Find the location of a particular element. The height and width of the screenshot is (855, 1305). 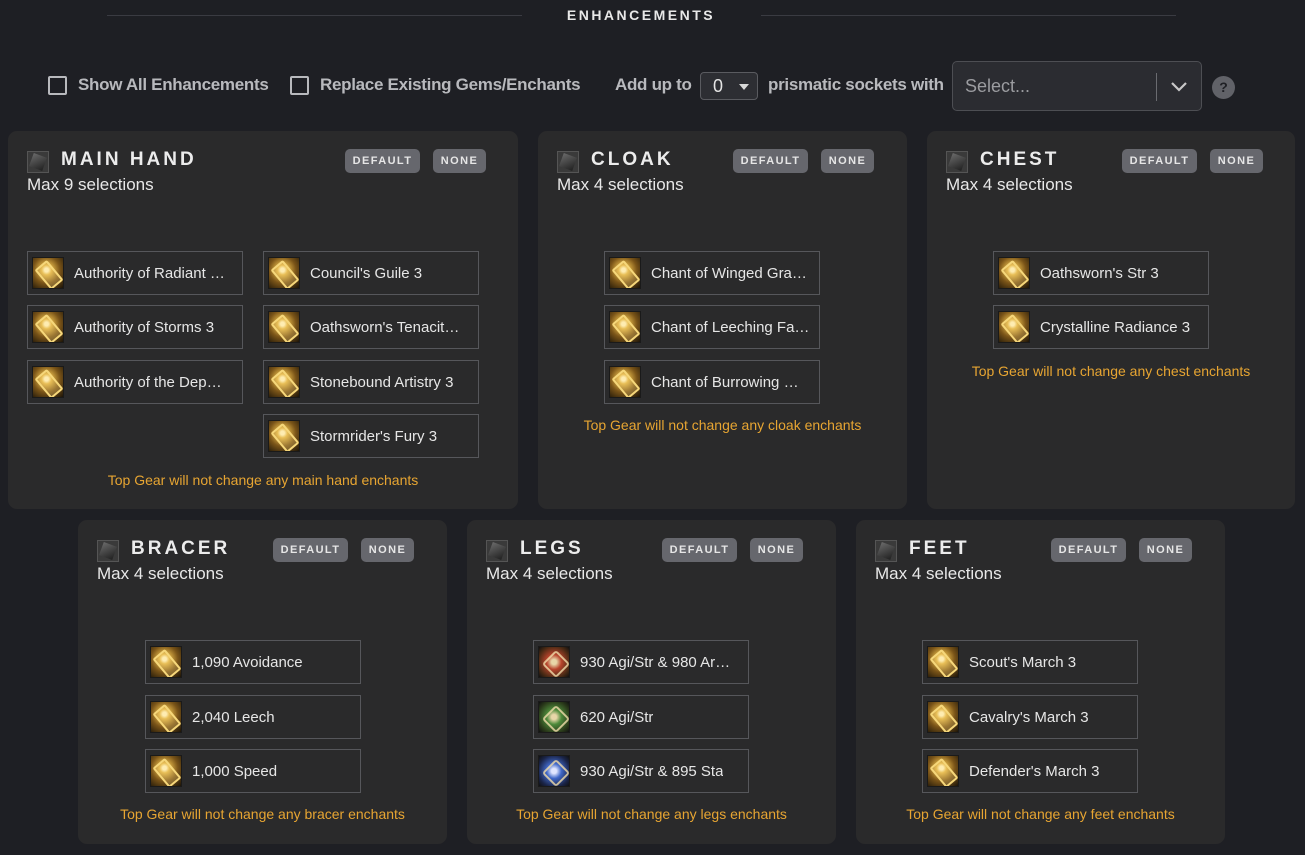

chest-slot-icon is located at coordinates (957, 162).